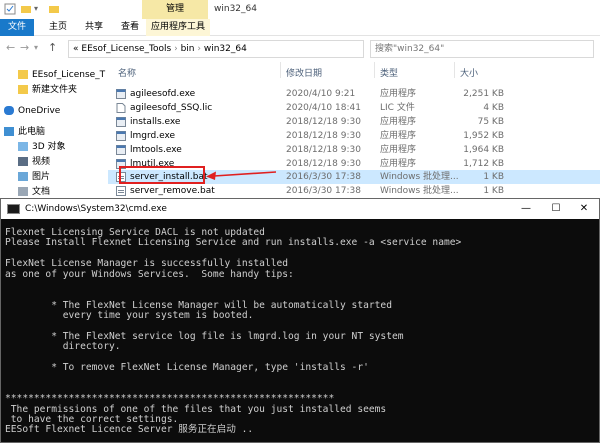  What do you see at coordinates (556, 209) in the screenshot?
I see `maximize-icon: ☐` at bounding box center [556, 209].